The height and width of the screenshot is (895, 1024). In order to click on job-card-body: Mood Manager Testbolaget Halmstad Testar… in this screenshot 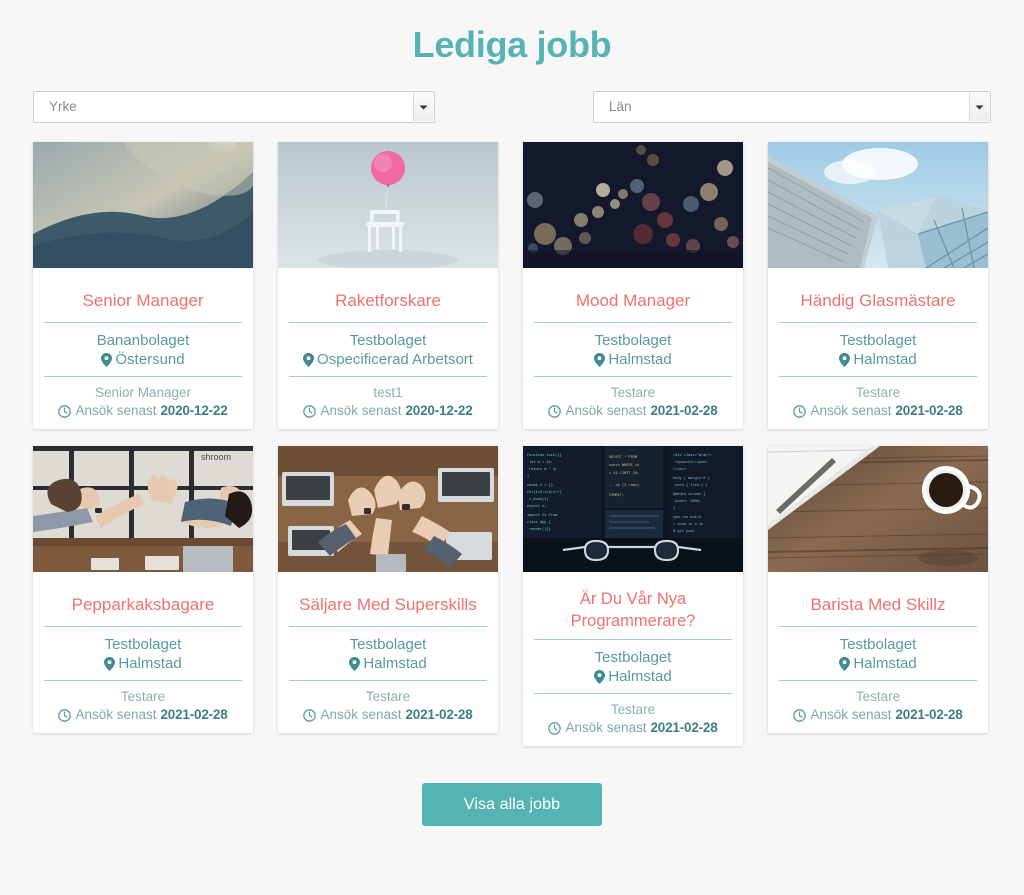, I will do `click(633, 348)`.